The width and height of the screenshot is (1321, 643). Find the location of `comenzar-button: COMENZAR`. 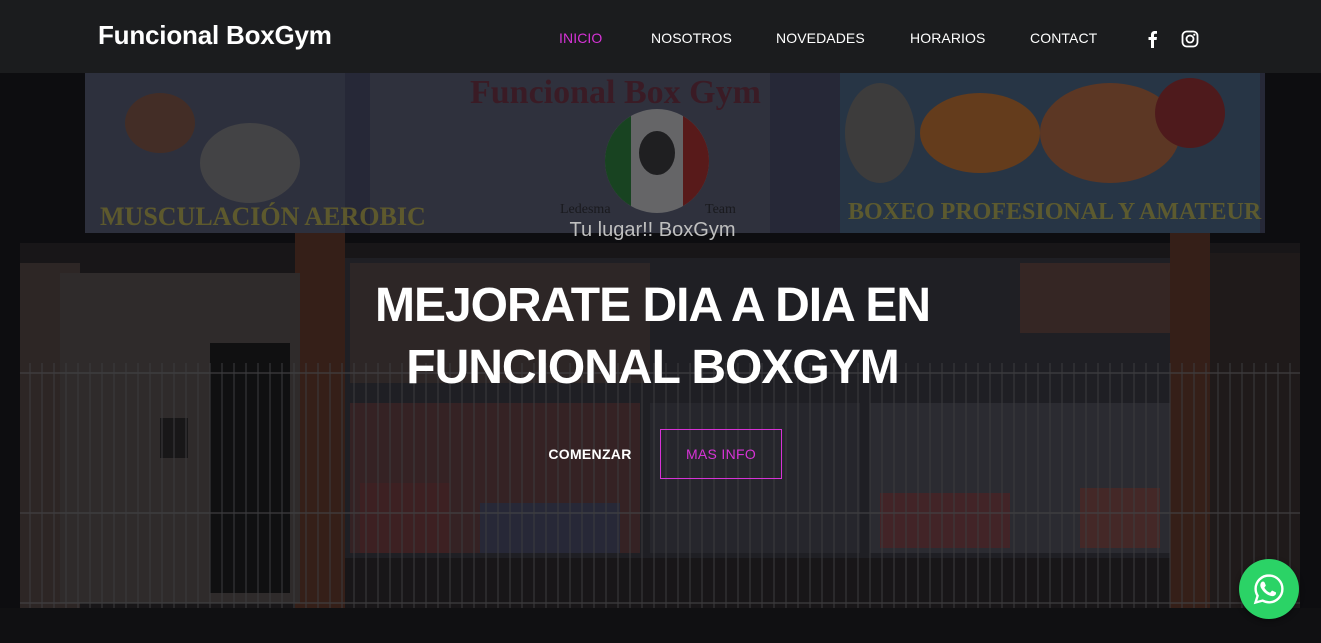

comenzar-button: COMENZAR is located at coordinates (590, 454).